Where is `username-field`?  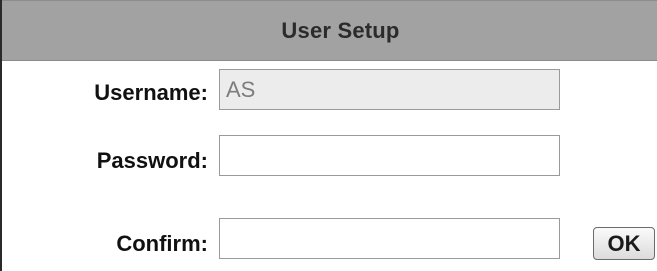
username-field is located at coordinates (389, 89).